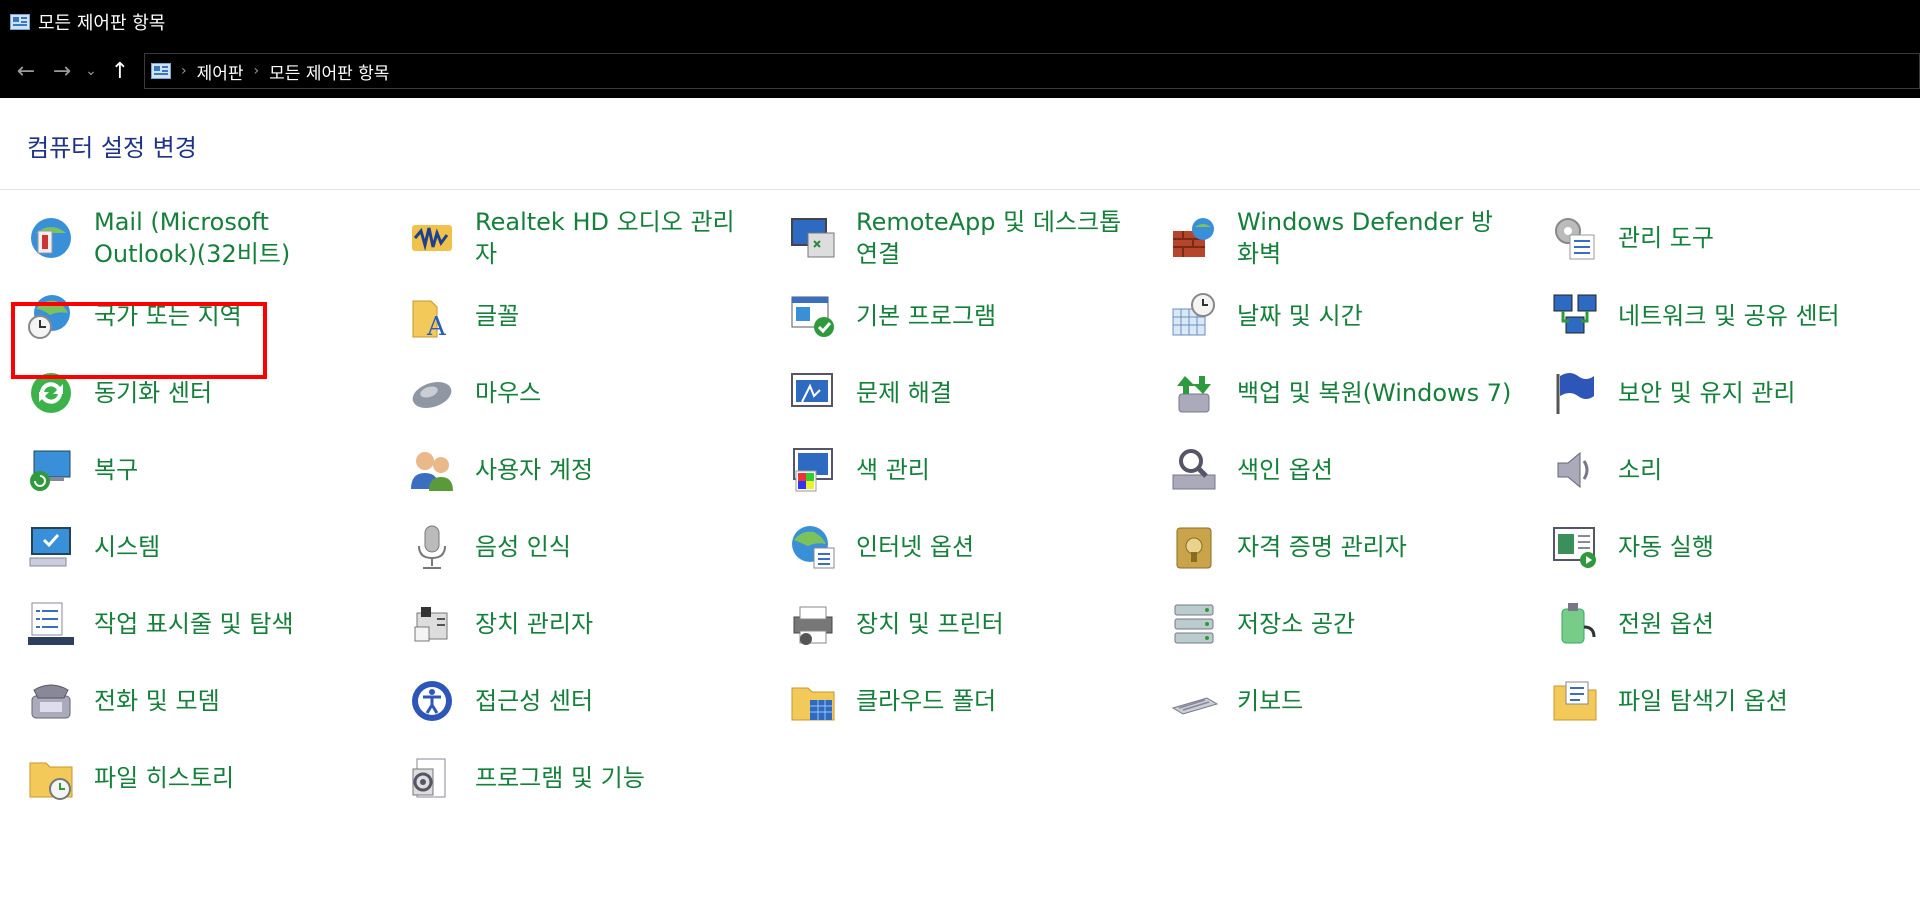 This screenshot has height=919, width=1920. I want to click on control-panel-item-label: 소리, so click(1640, 470).